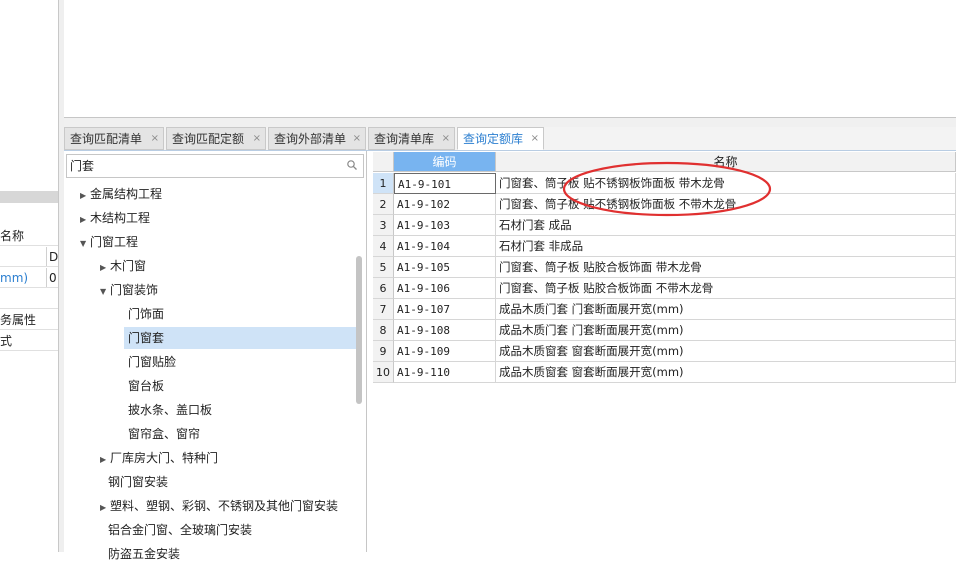 The width and height of the screenshot is (956, 565). I want to click on tree-node-label: 防盗五金安装, so click(144, 554).